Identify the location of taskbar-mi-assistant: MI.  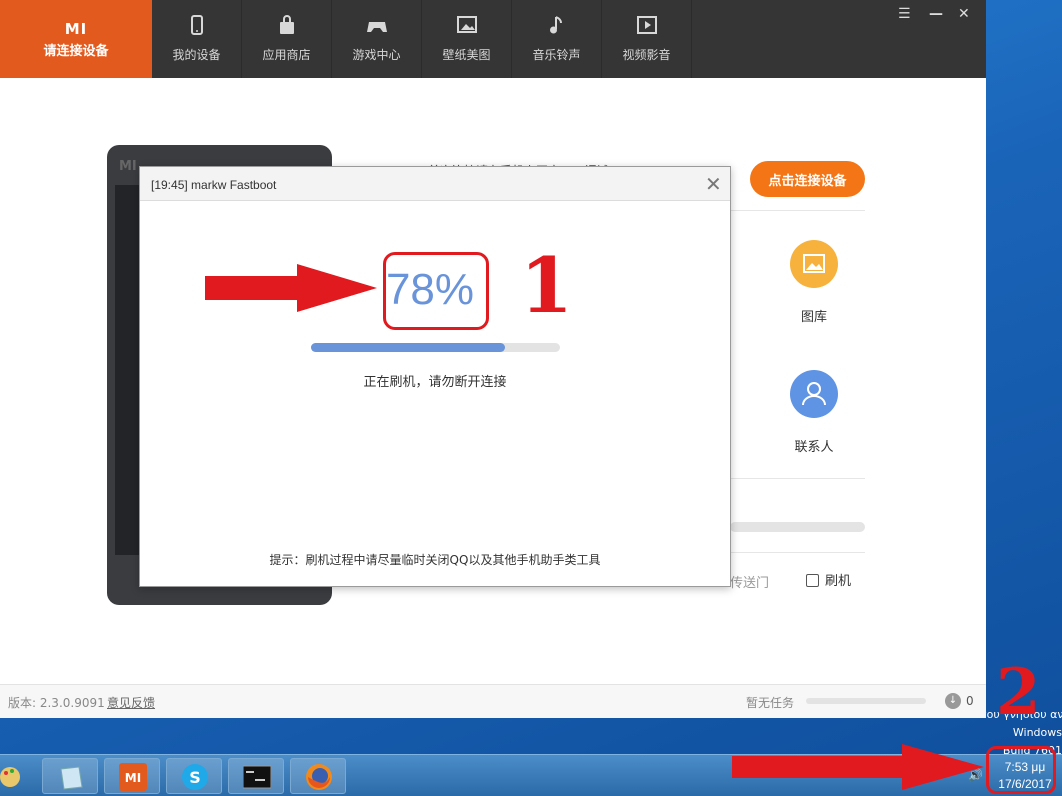
(132, 776).